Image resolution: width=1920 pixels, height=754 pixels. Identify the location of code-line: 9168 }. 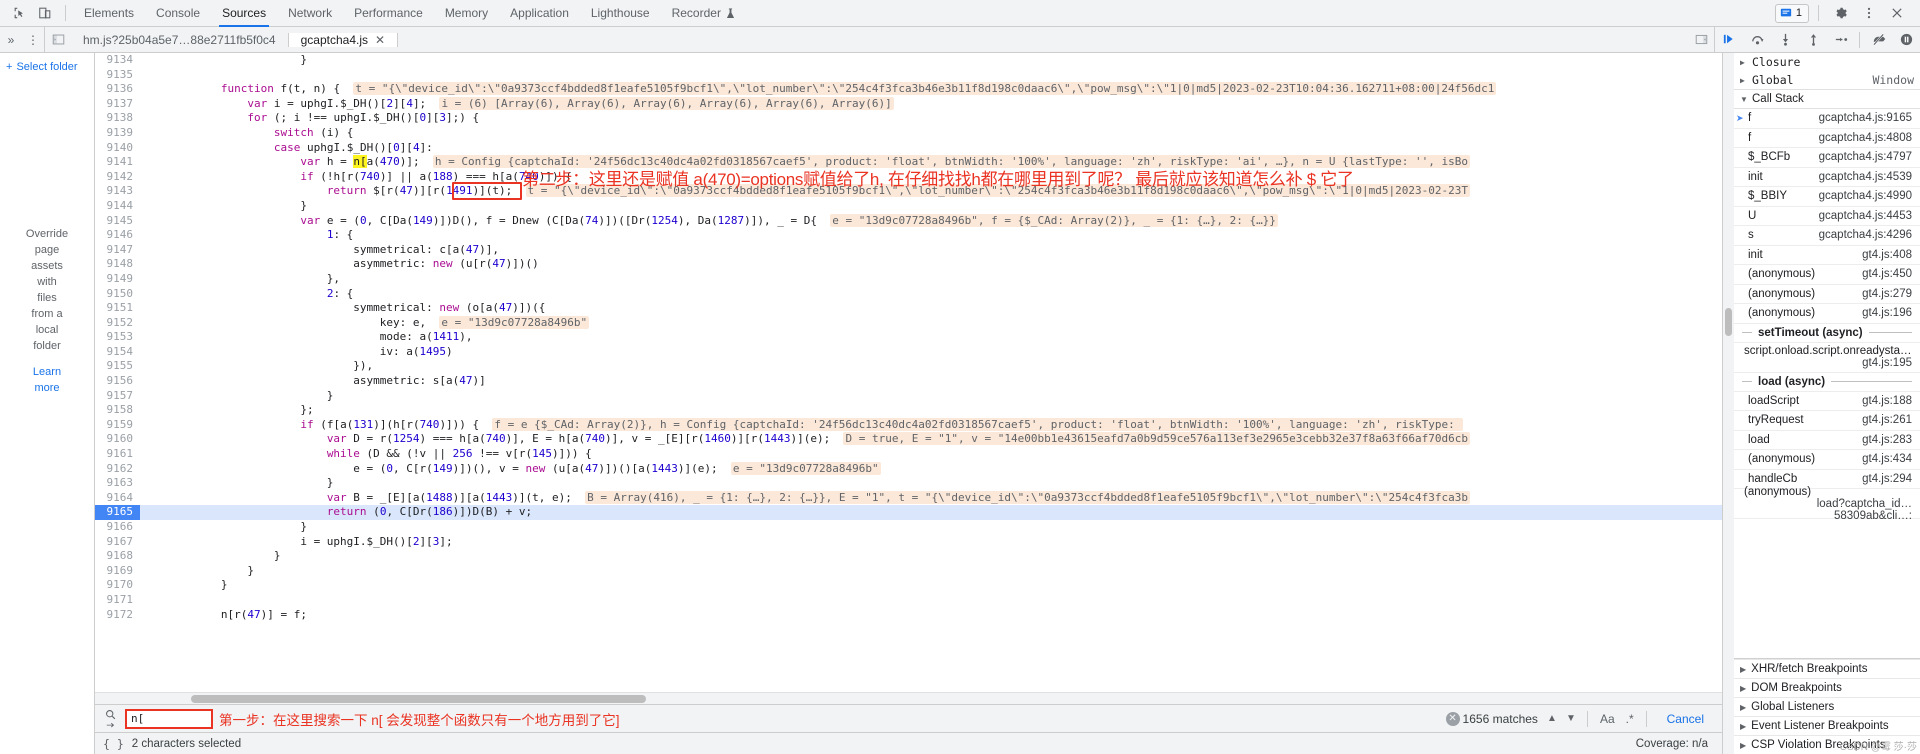
(908, 556).